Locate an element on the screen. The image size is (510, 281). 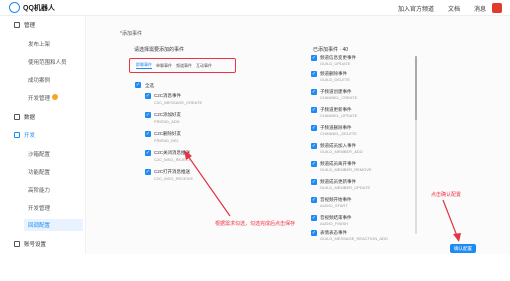
sidebar-group-account: 账号设置 is located at coordinates (30, 244).